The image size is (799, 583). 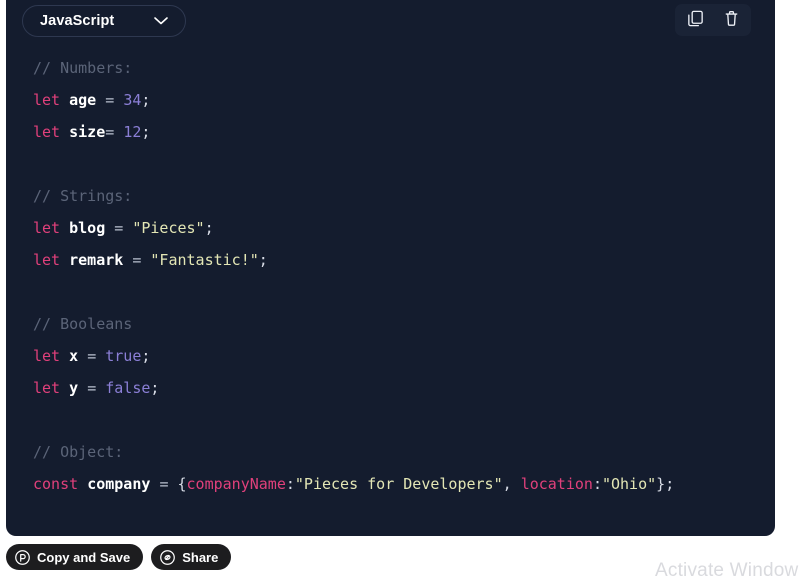 I want to click on delete-button, so click(x=731, y=20).